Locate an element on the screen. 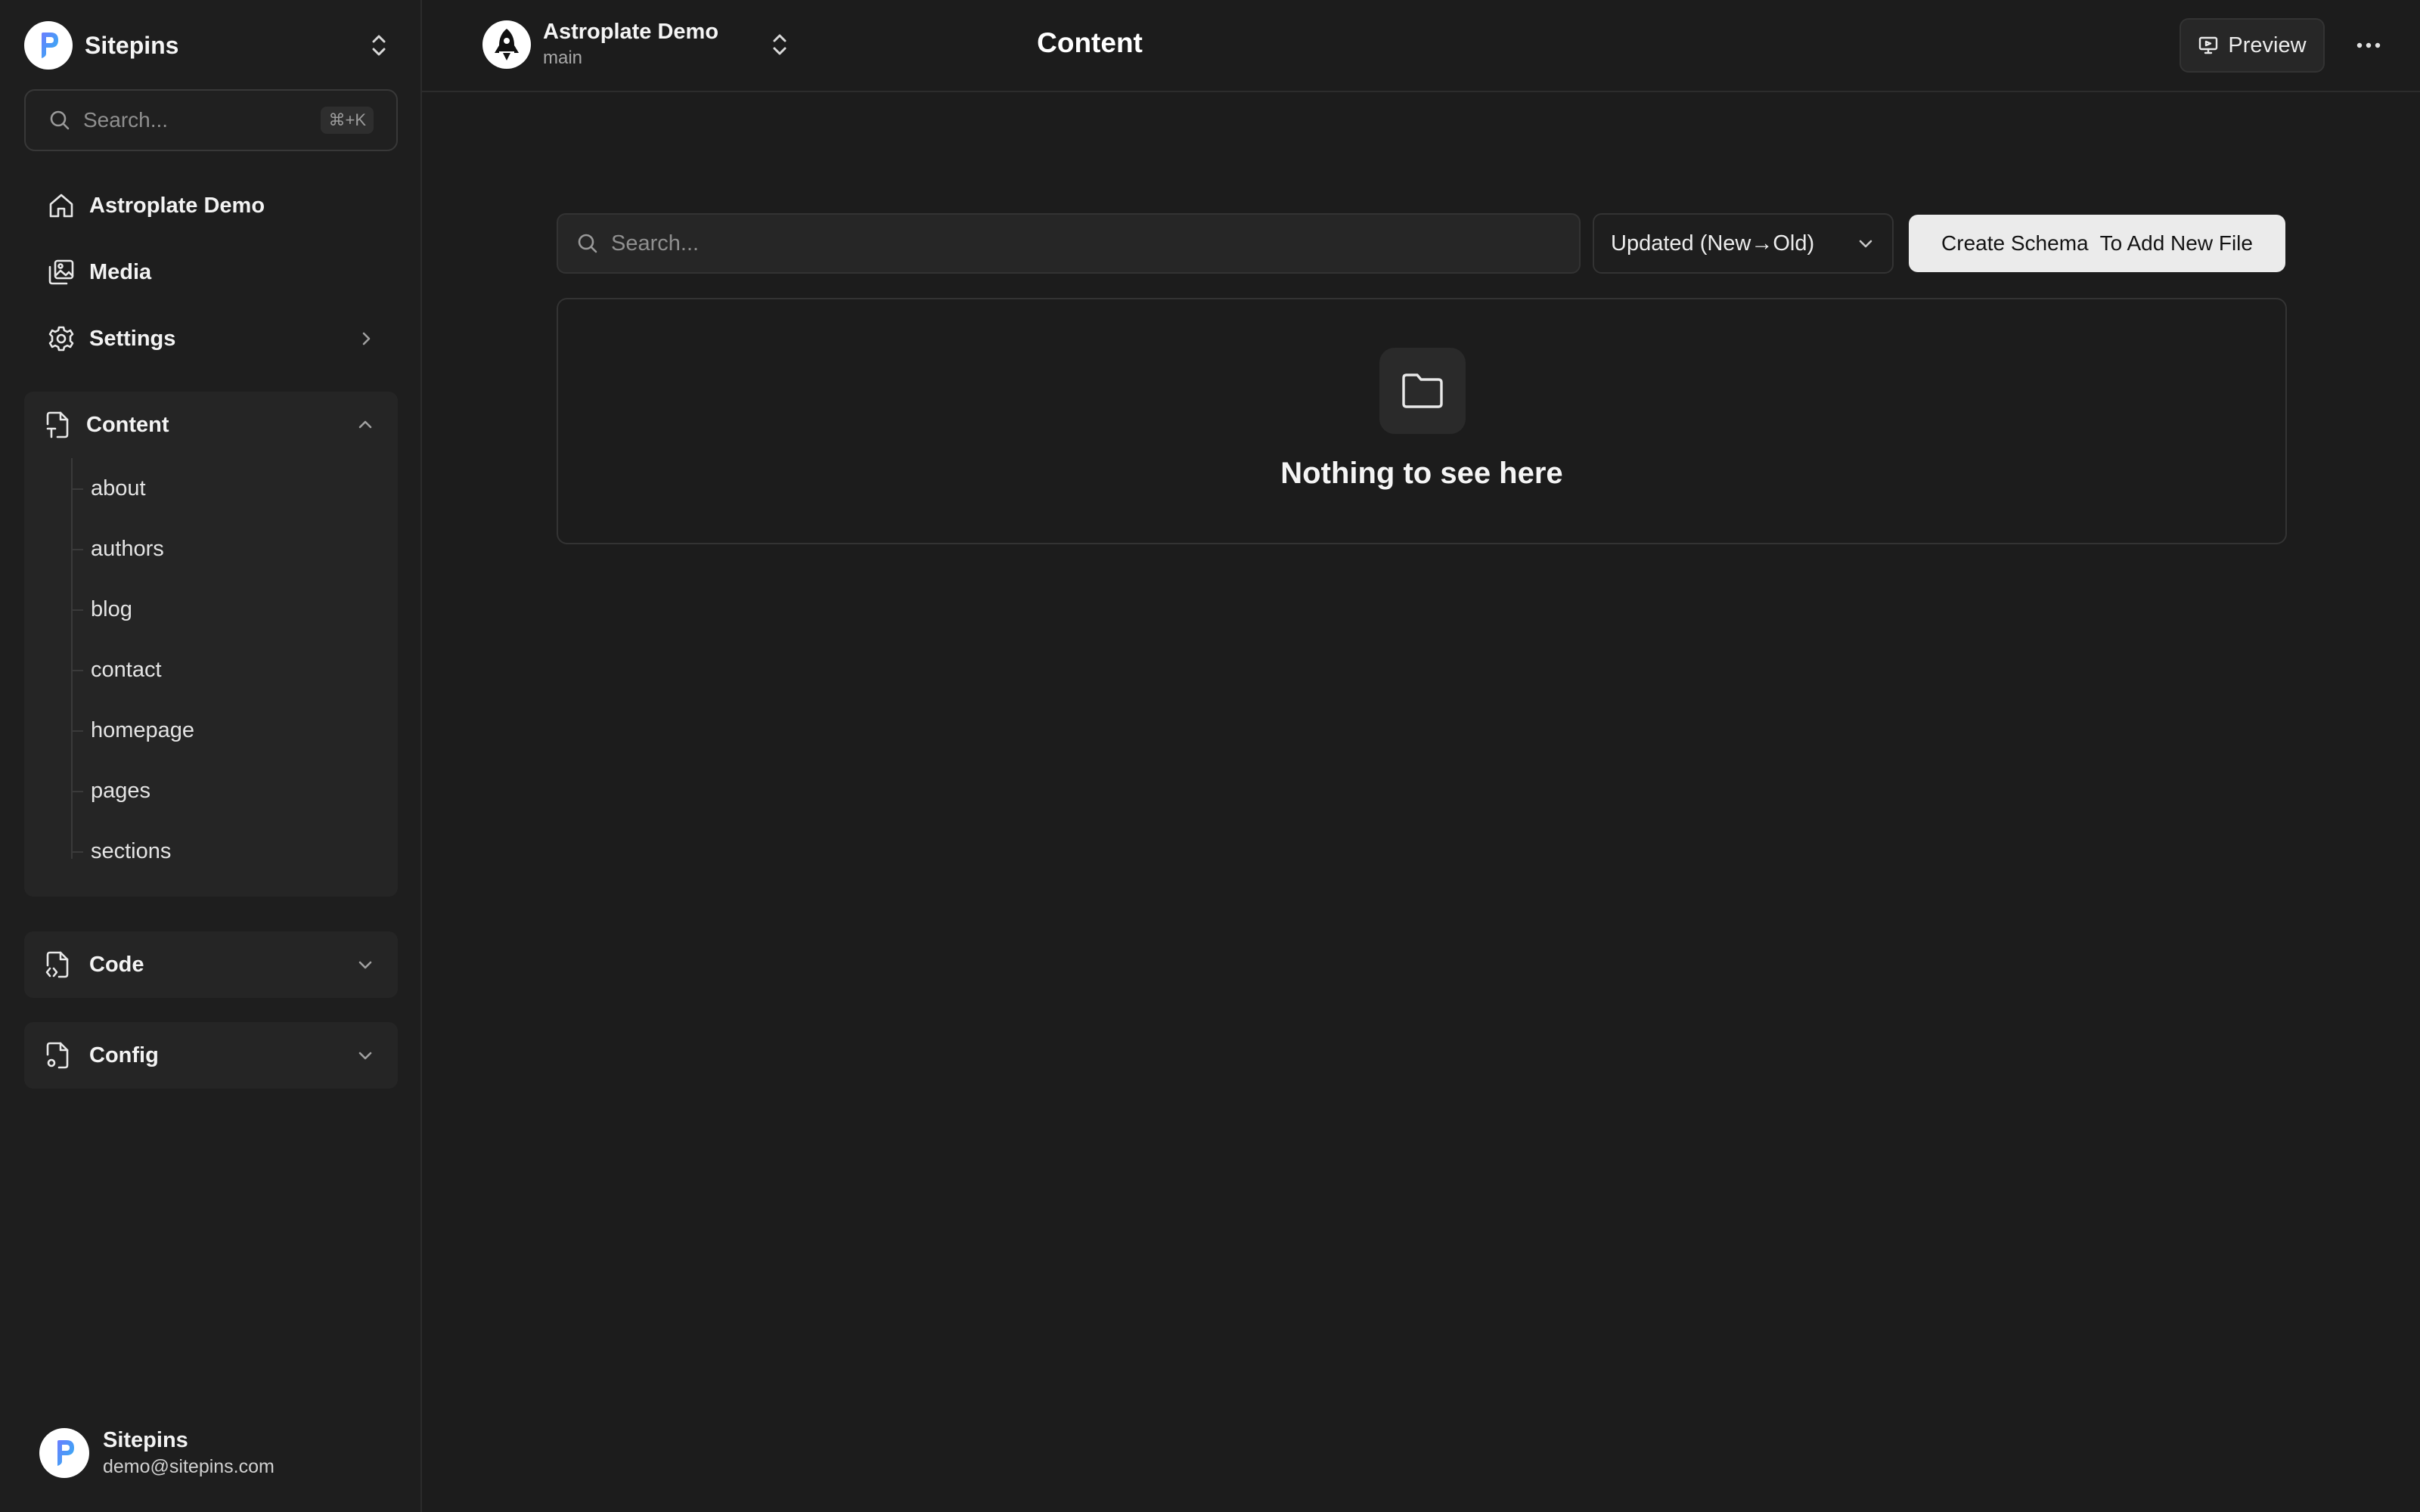  code-section: Code is located at coordinates (211, 964).